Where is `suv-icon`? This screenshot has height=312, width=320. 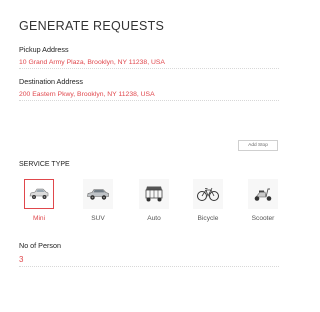
suv-icon is located at coordinates (98, 194).